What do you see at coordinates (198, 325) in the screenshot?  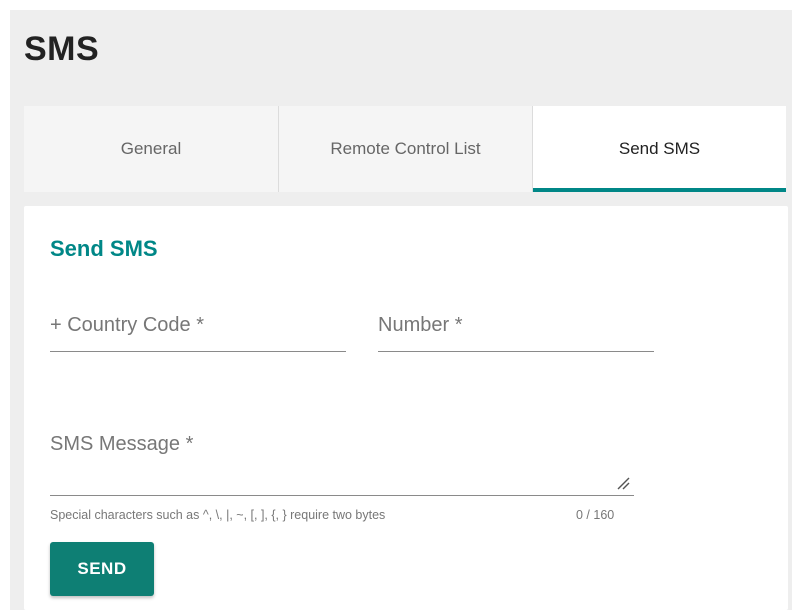 I see `country-code-input` at bounding box center [198, 325].